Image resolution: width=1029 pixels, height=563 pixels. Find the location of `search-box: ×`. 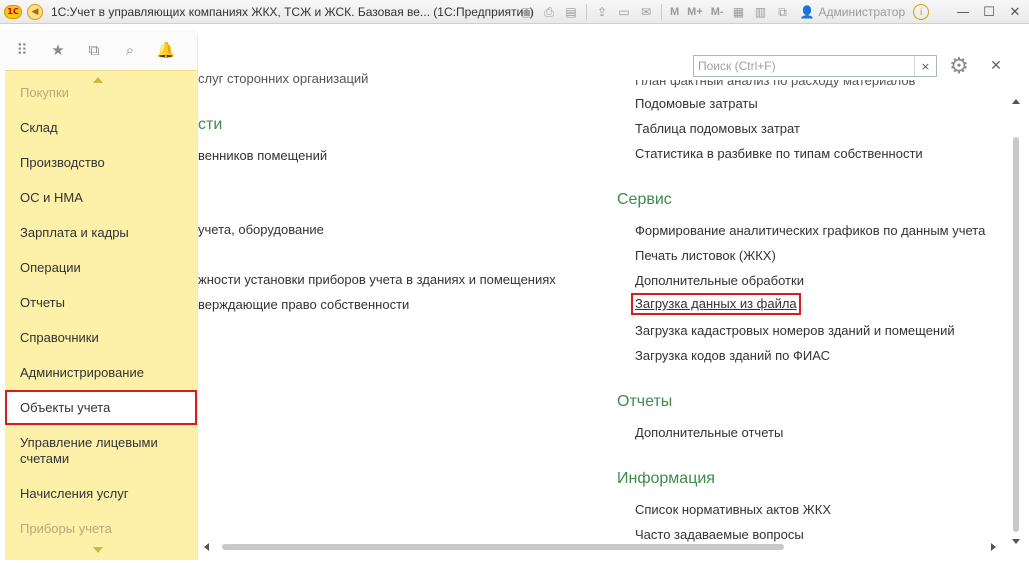

search-box: × is located at coordinates (815, 66).